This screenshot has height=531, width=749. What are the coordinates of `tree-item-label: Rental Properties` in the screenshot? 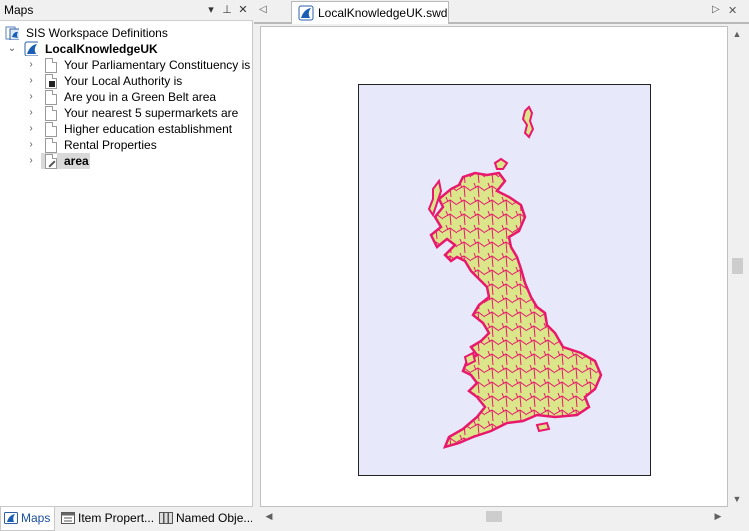 It's located at (110, 145).